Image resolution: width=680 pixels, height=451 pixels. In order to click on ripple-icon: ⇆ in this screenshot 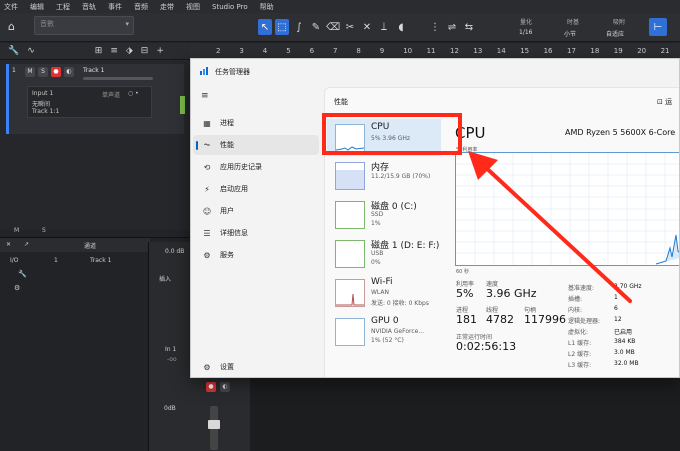, I will do `click(469, 27)`.